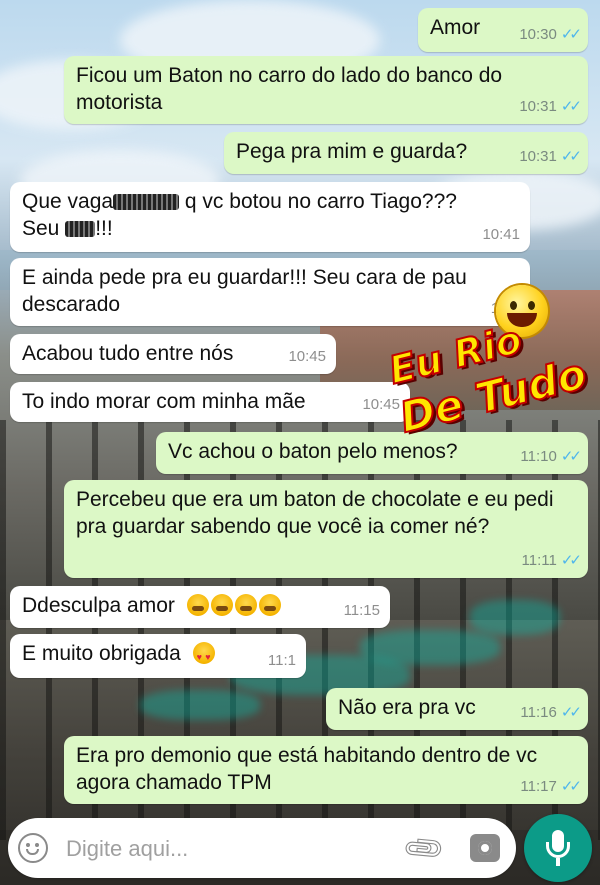 The image size is (600, 885). Describe the element at coordinates (33, 848) in the screenshot. I see `emoji-icon` at that location.